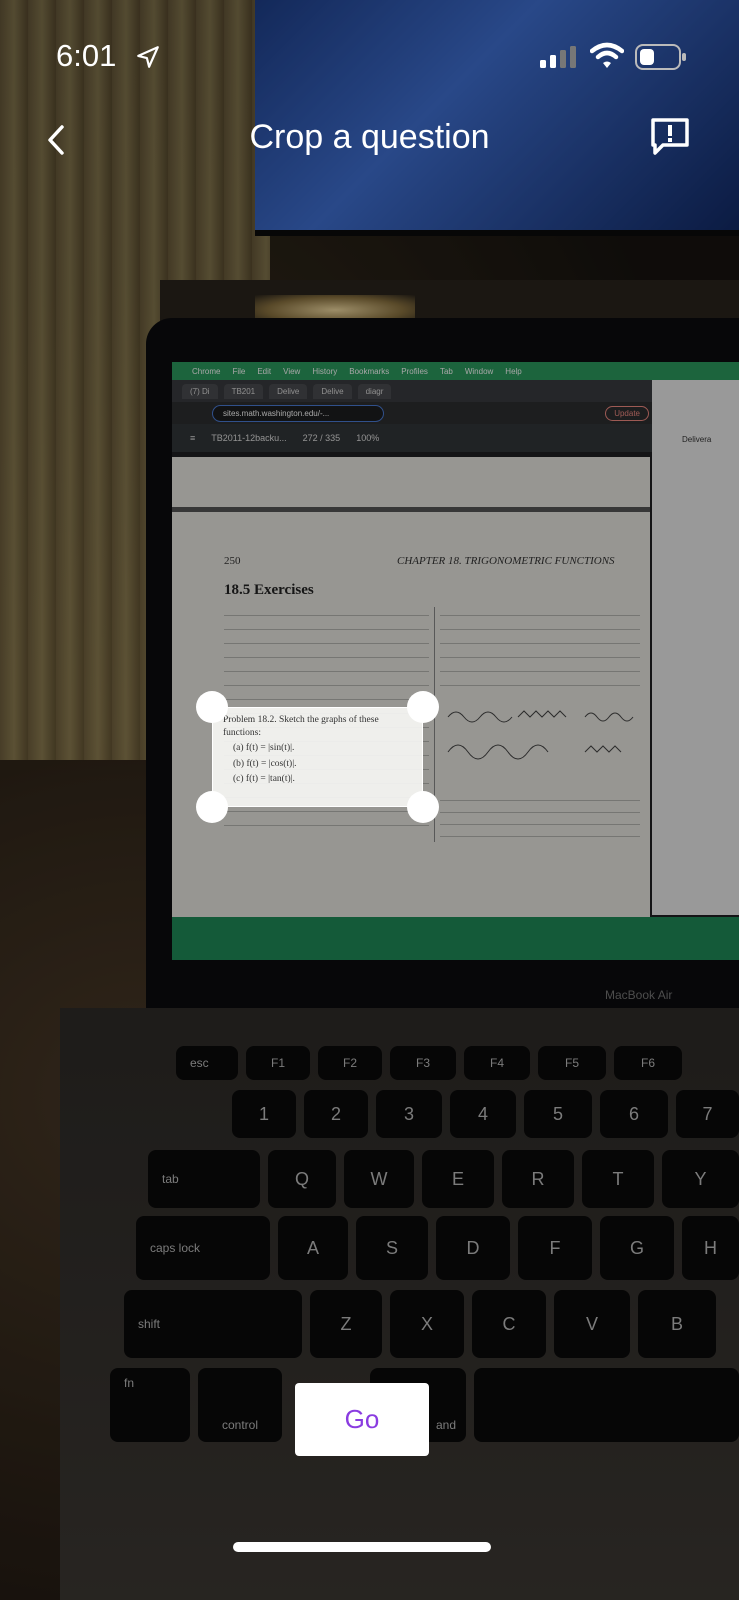  What do you see at coordinates (264, 779) in the screenshot?
I see `cropped-question-line: (c) f(t) = |tan(t)|.` at bounding box center [264, 779].